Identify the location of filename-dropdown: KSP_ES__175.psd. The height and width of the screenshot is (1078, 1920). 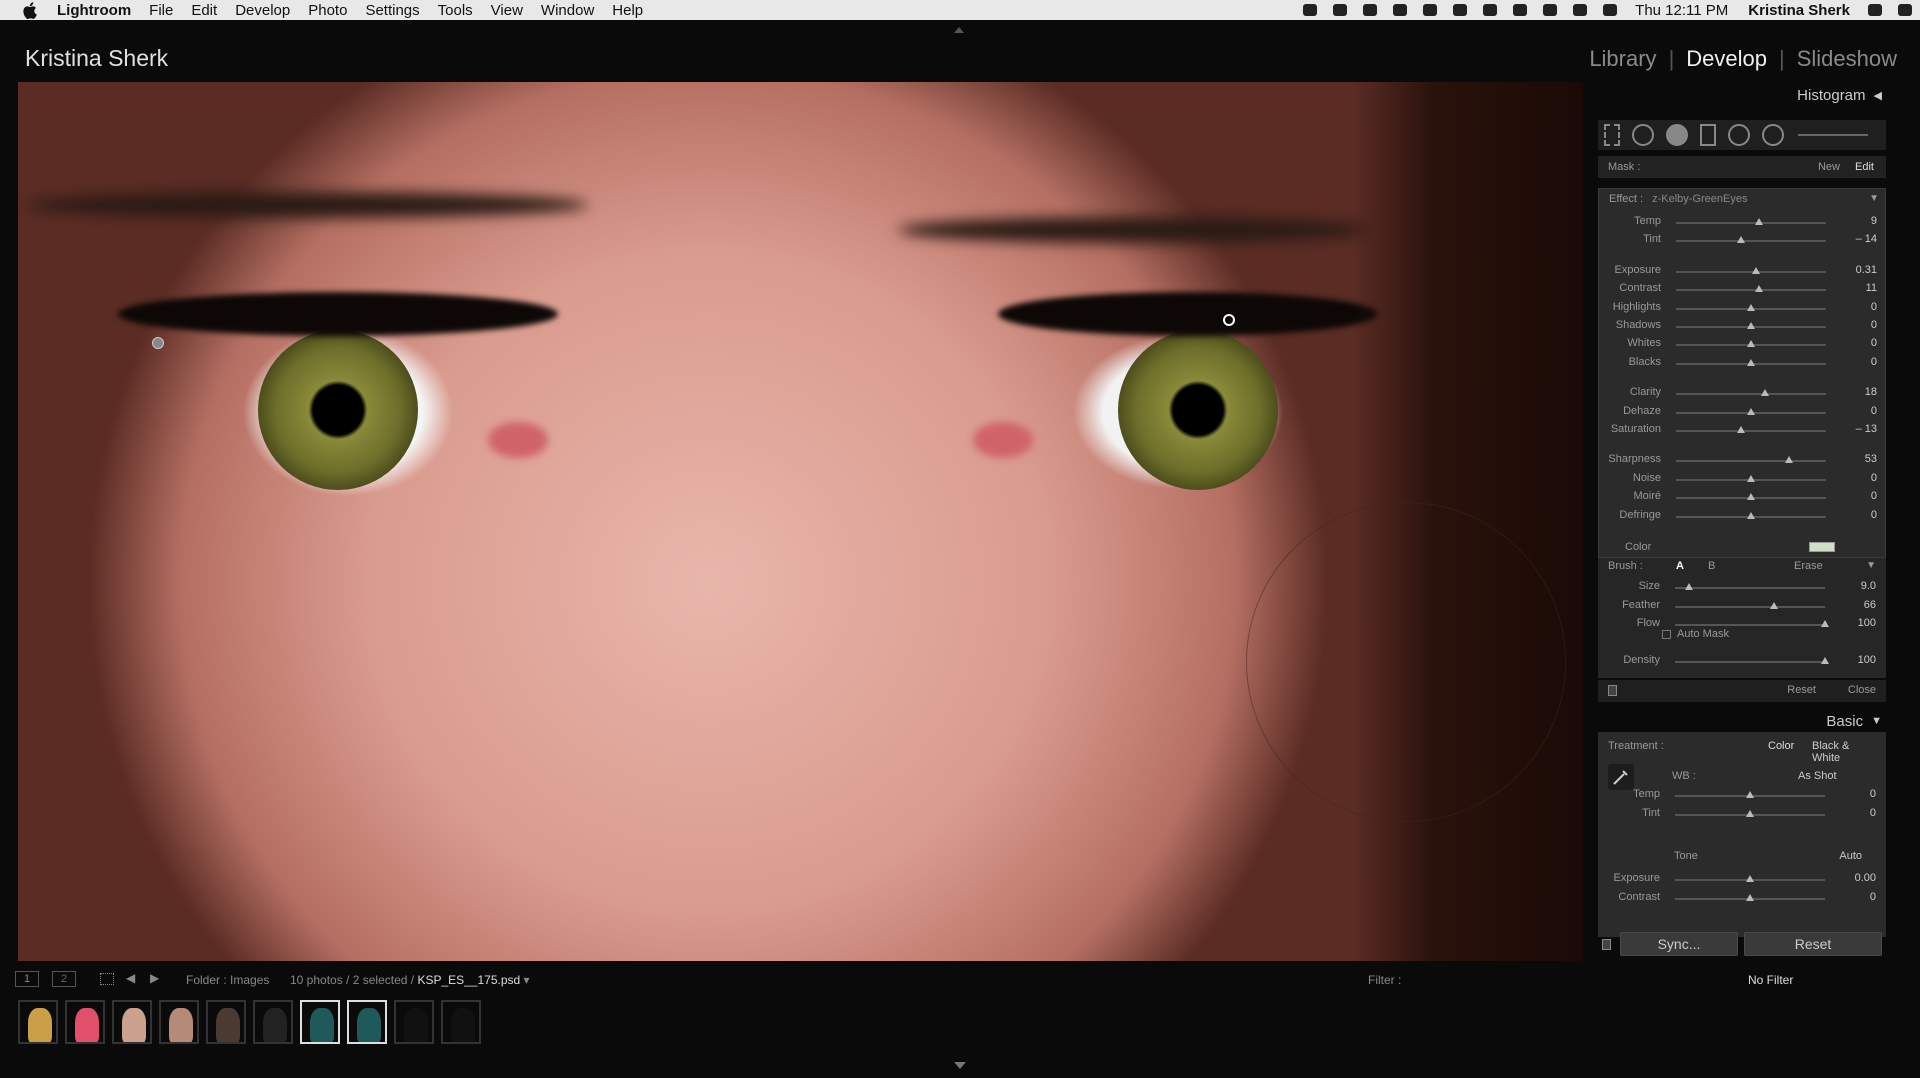
(468, 980).